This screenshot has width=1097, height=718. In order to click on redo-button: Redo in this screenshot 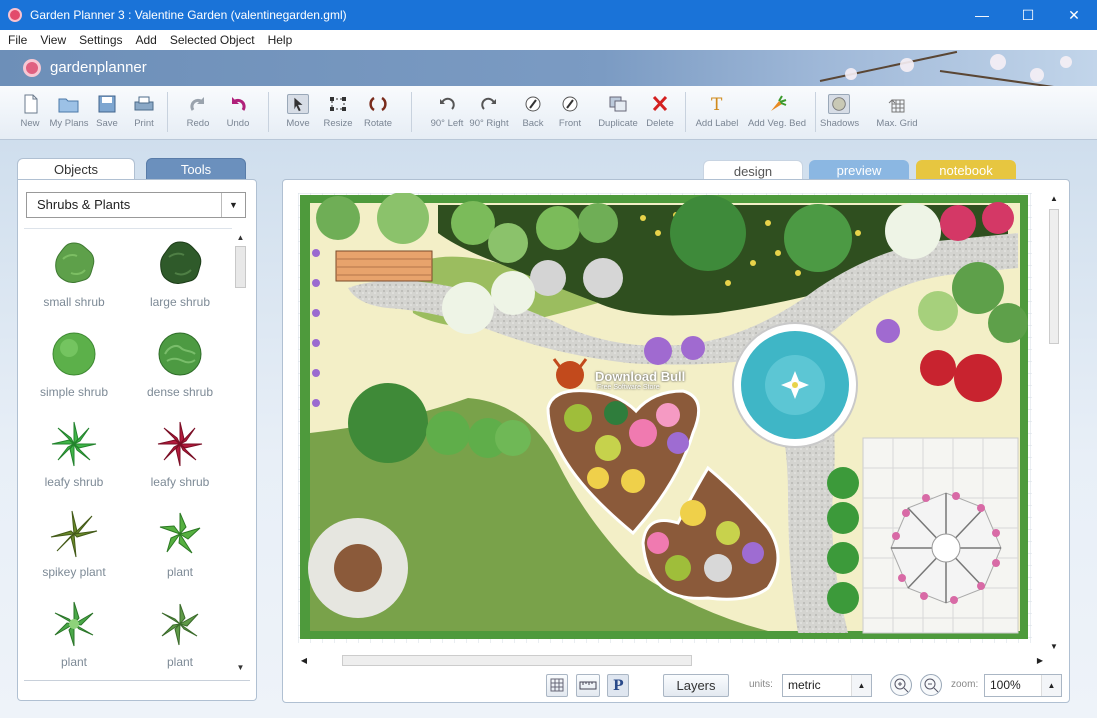, I will do `click(198, 112)`.